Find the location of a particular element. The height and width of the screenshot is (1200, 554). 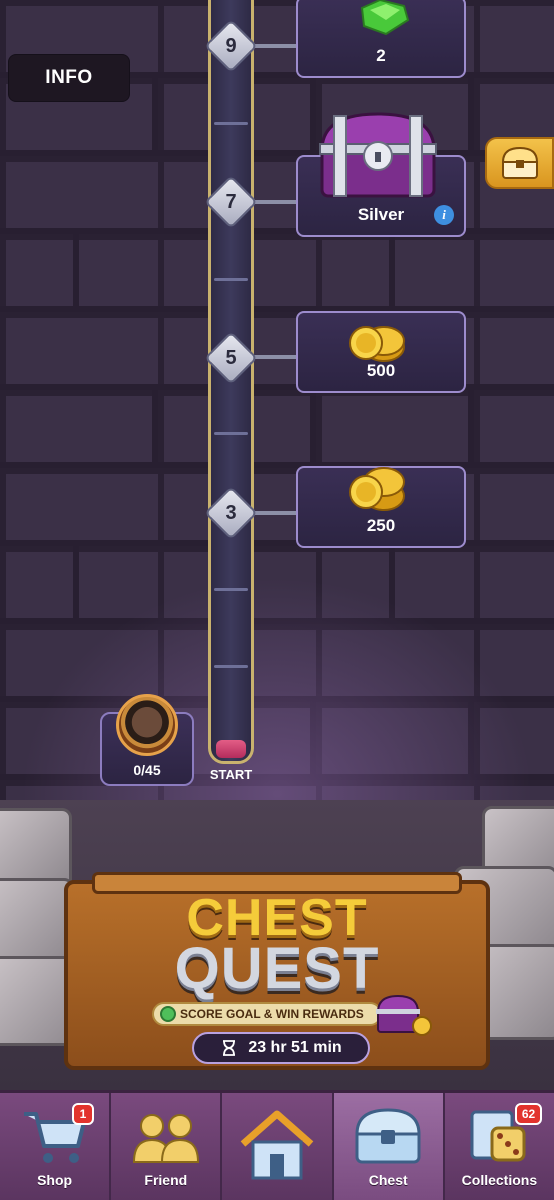

milestone-step: 5 is located at coordinates (231, 357).